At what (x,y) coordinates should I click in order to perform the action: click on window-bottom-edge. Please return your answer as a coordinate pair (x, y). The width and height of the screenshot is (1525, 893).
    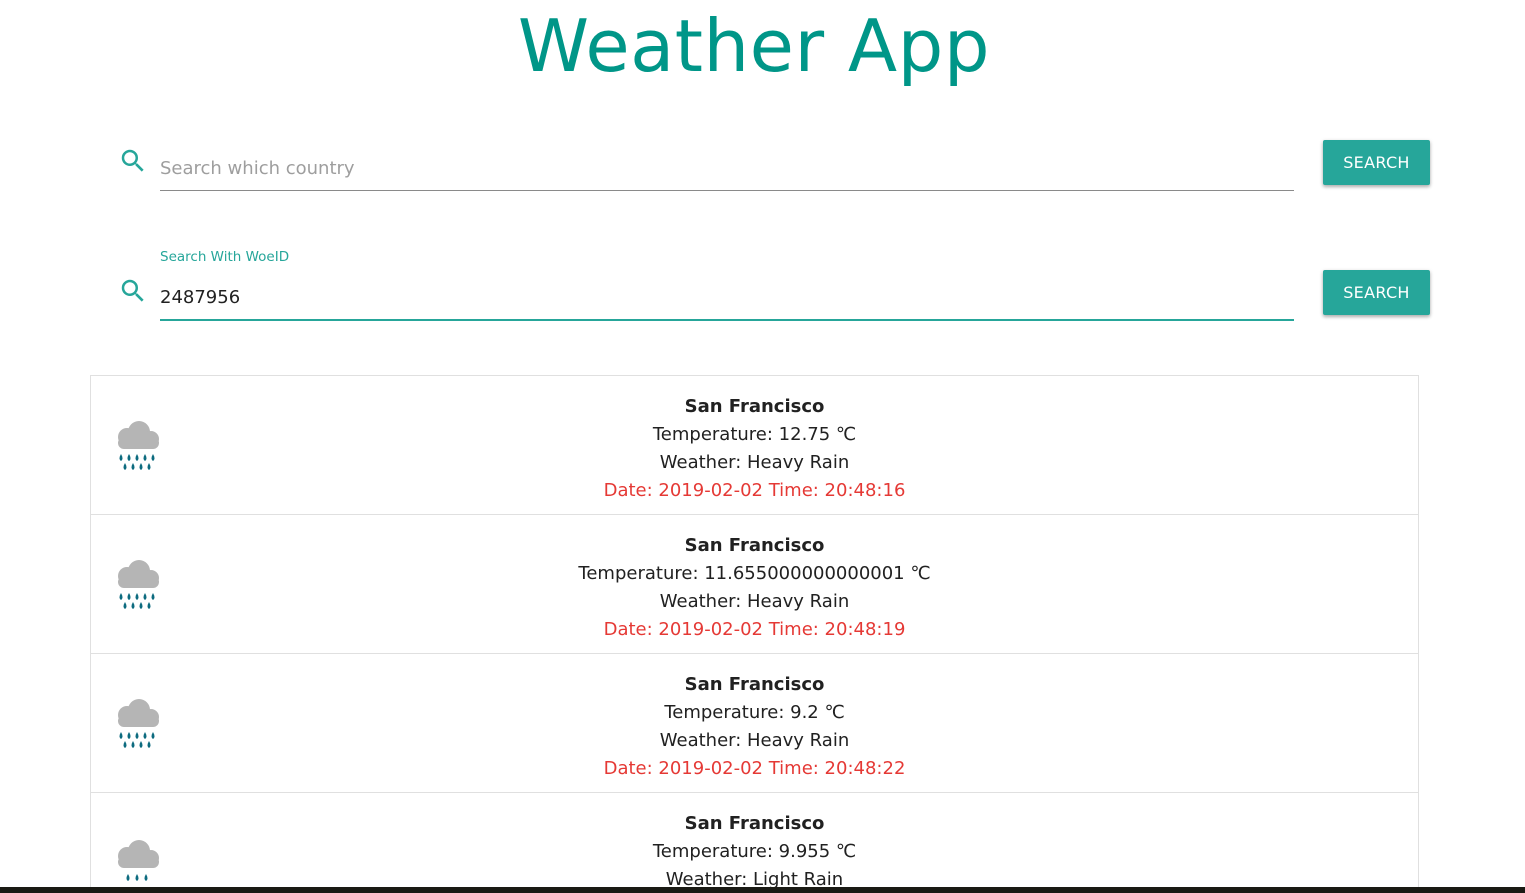
    Looking at the image, I should click on (762, 890).